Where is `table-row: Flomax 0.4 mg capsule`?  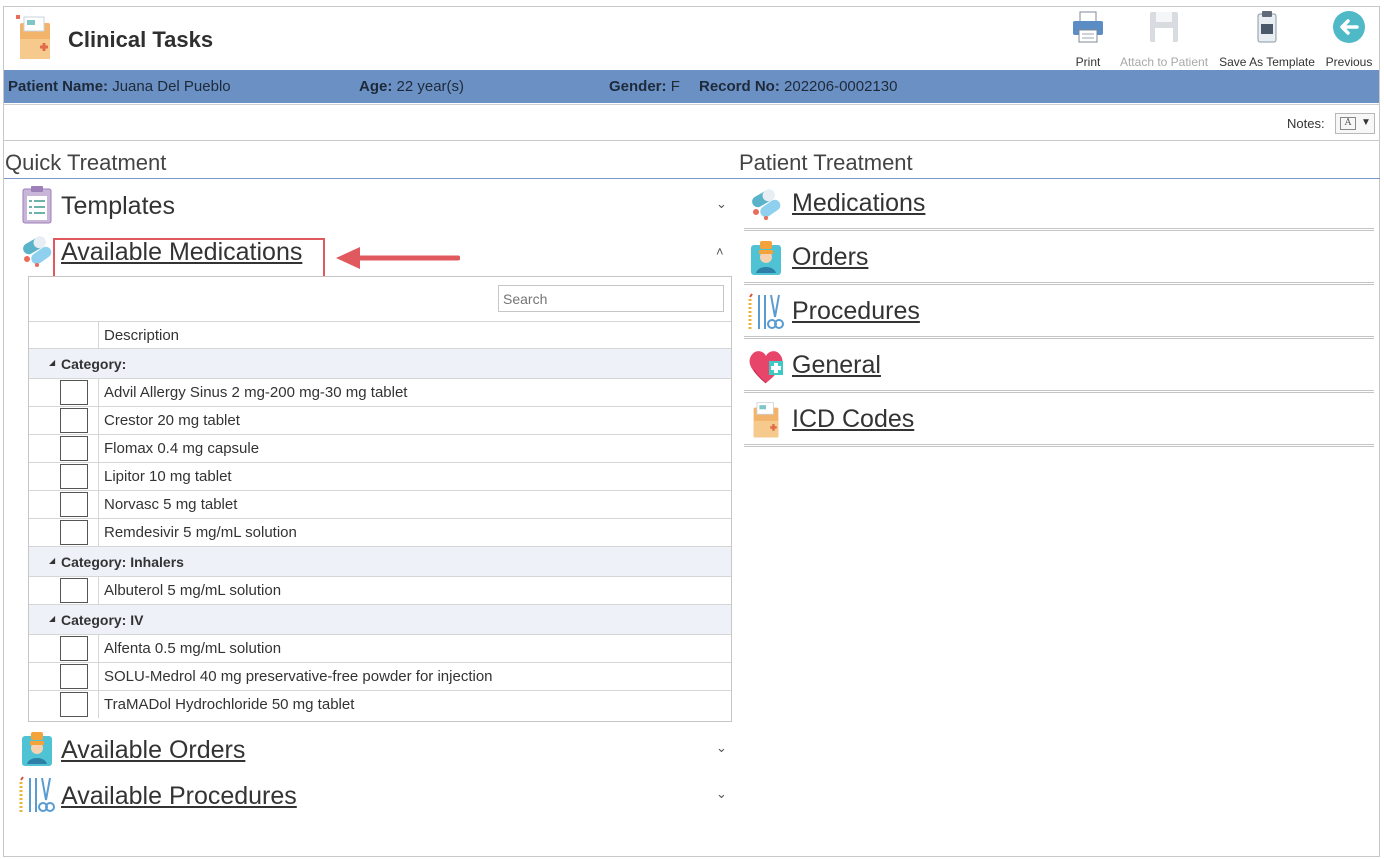
table-row: Flomax 0.4 mg capsule is located at coordinates (380, 449).